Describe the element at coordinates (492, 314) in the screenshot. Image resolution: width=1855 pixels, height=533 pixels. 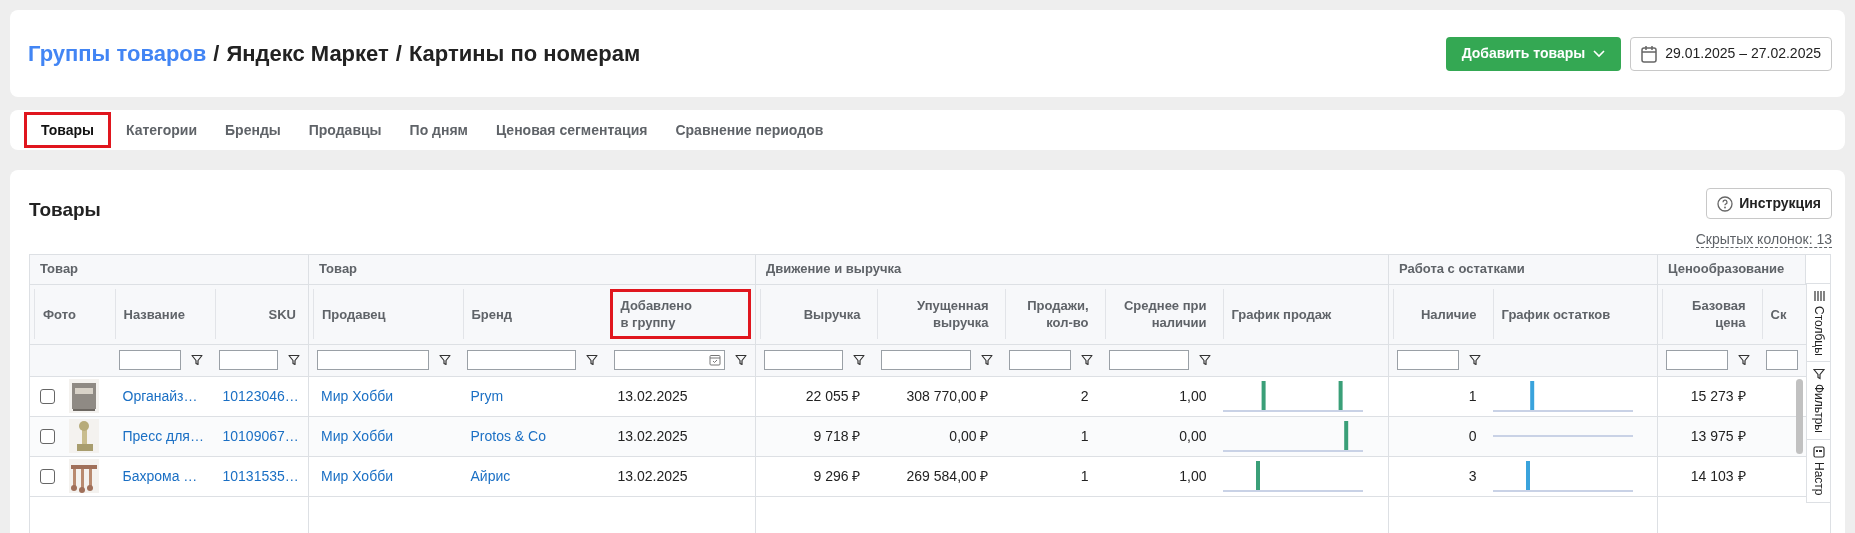
I see `column-header: Бренд` at that location.